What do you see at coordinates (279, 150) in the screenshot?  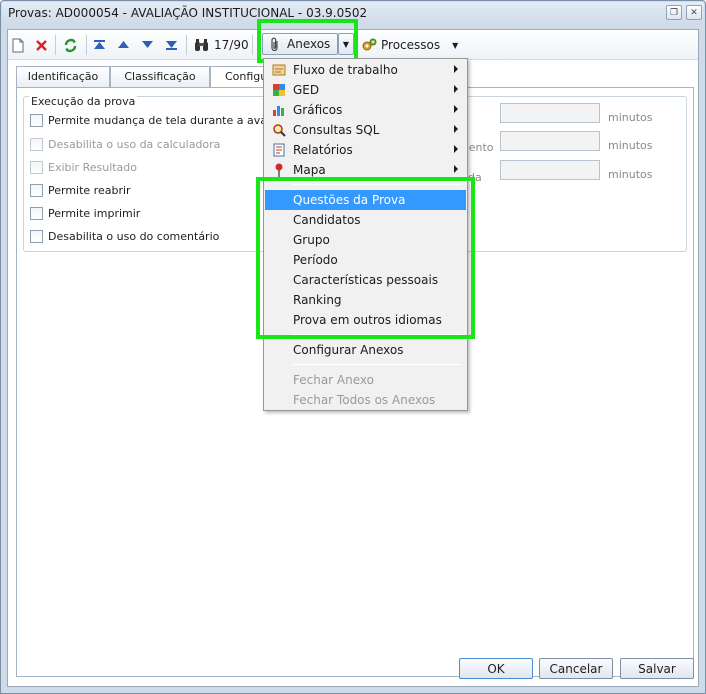 I see `report-icon` at bounding box center [279, 150].